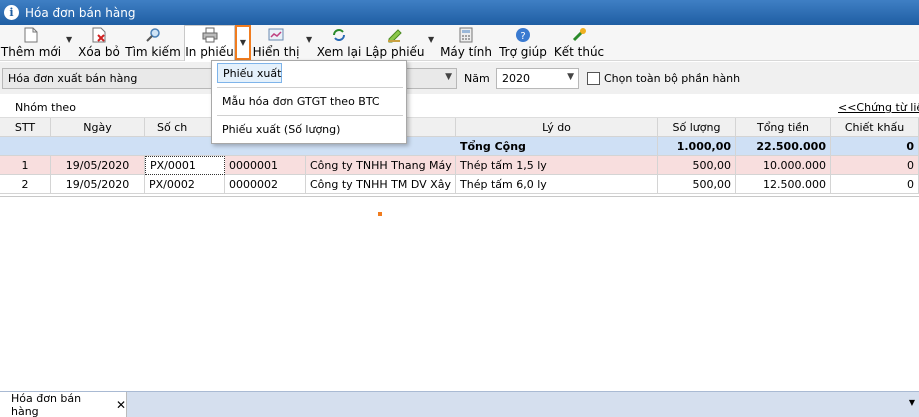  What do you see at coordinates (380, 214) in the screenshot?
I see `cursor-marker` at bounding box center [380, 214].